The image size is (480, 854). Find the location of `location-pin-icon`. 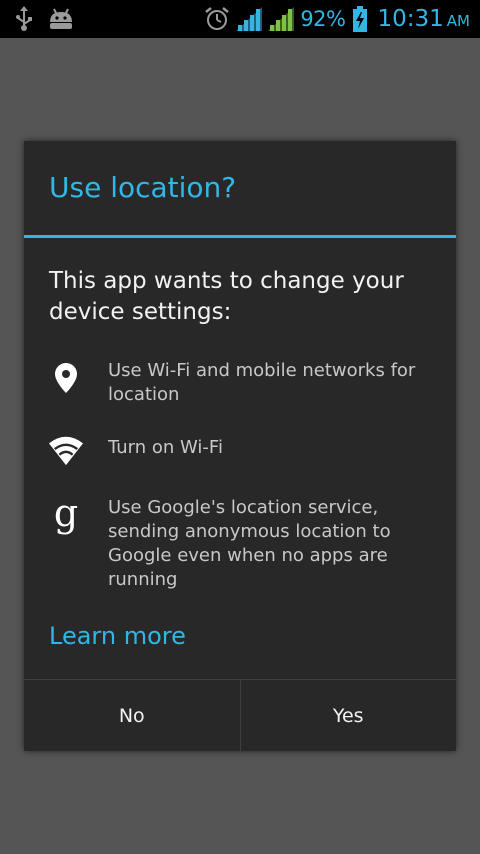

location-pin-icon is located at coordinates (66, 378).